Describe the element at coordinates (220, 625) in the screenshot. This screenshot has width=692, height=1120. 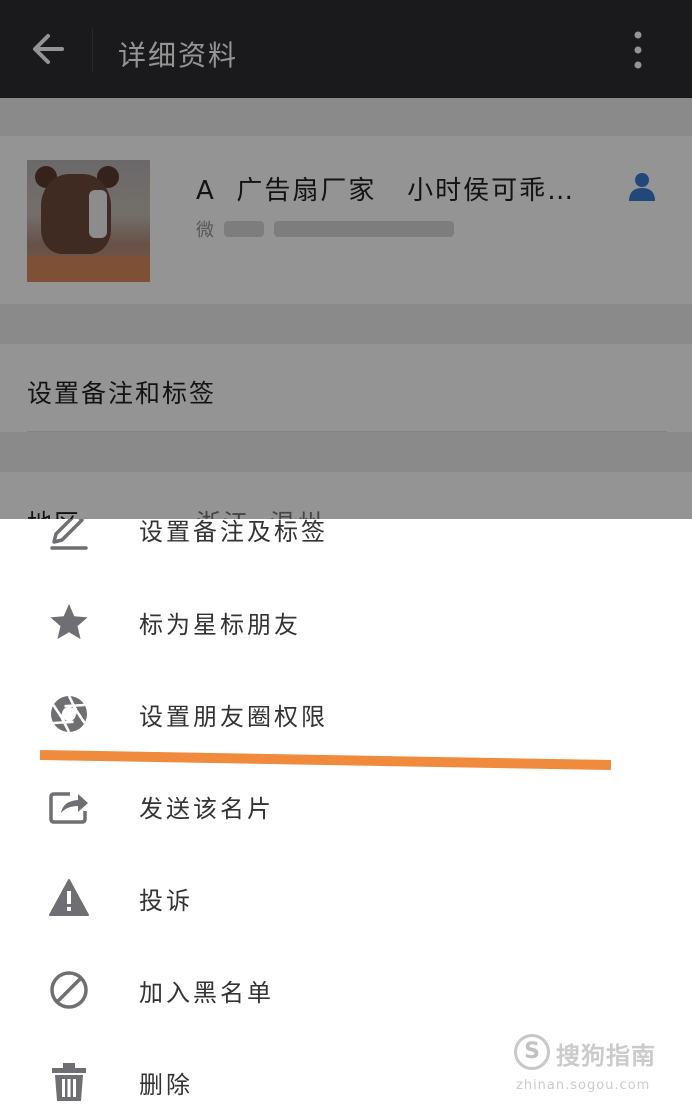
I see `menu-item-label: 标为星标朋友` at that location.